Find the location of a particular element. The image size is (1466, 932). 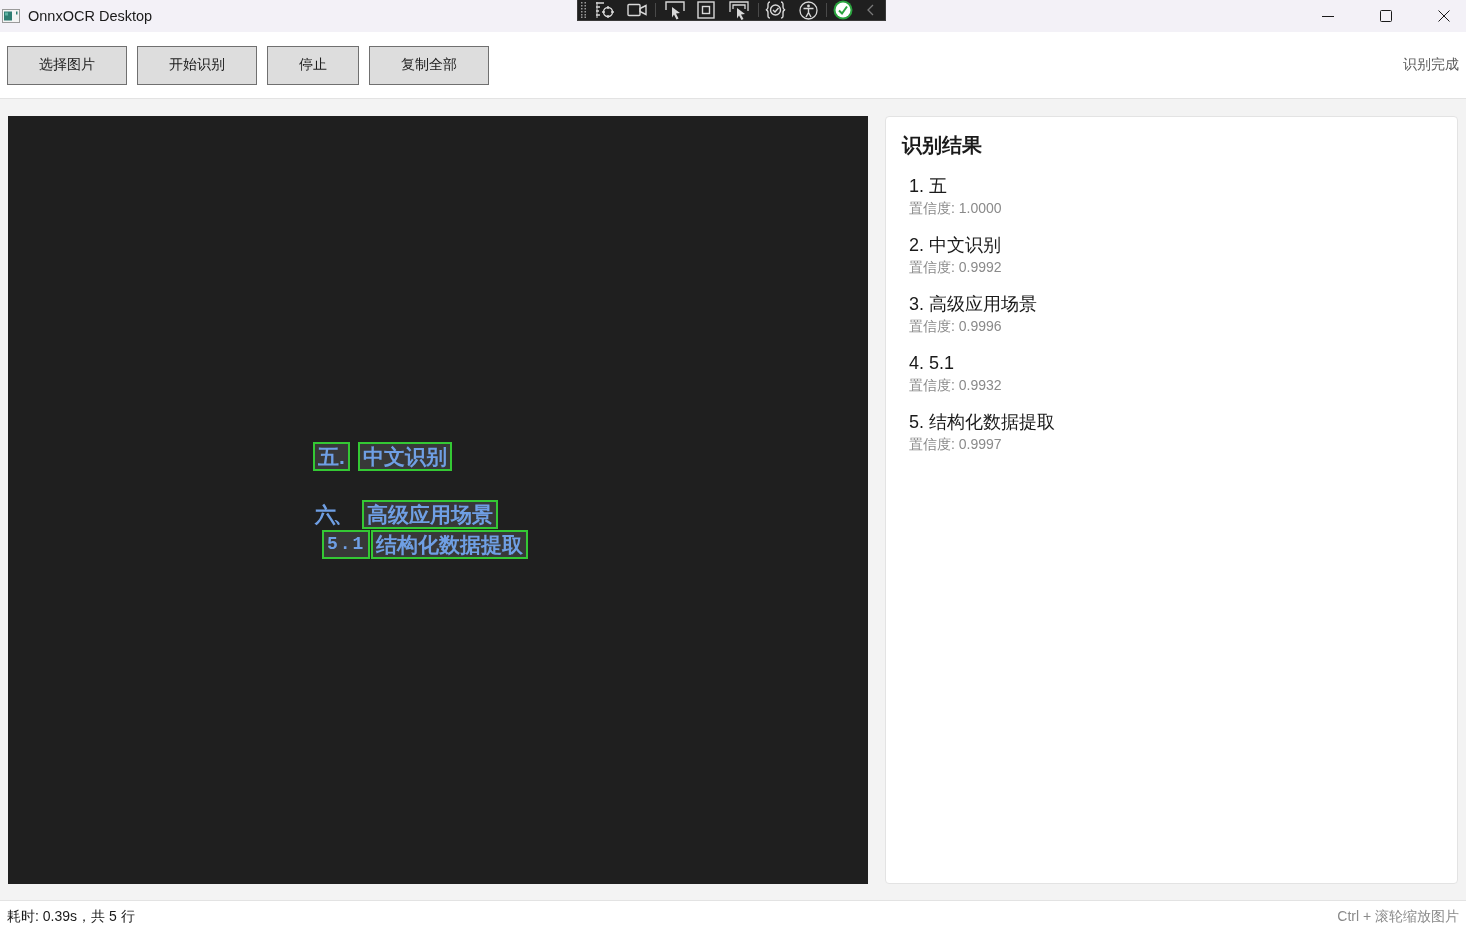

detection-box: 结构化数据提取 is located at coordinates (450, 544).